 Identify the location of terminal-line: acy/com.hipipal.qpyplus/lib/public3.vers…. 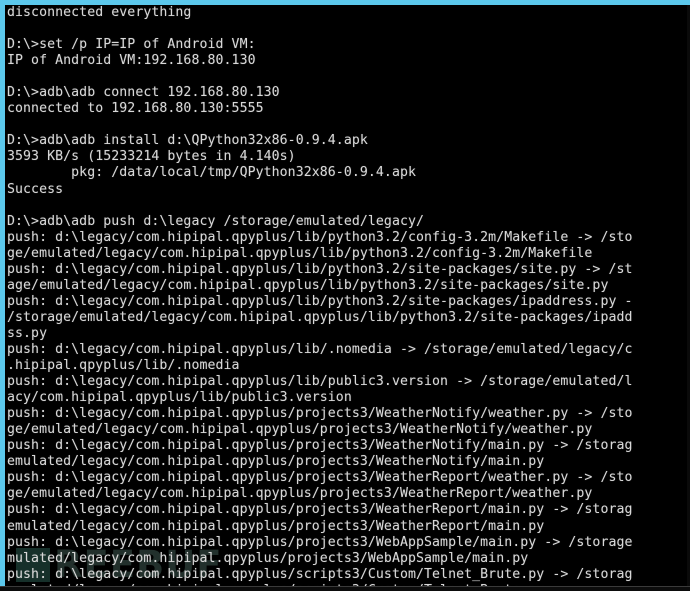
(179, 398).